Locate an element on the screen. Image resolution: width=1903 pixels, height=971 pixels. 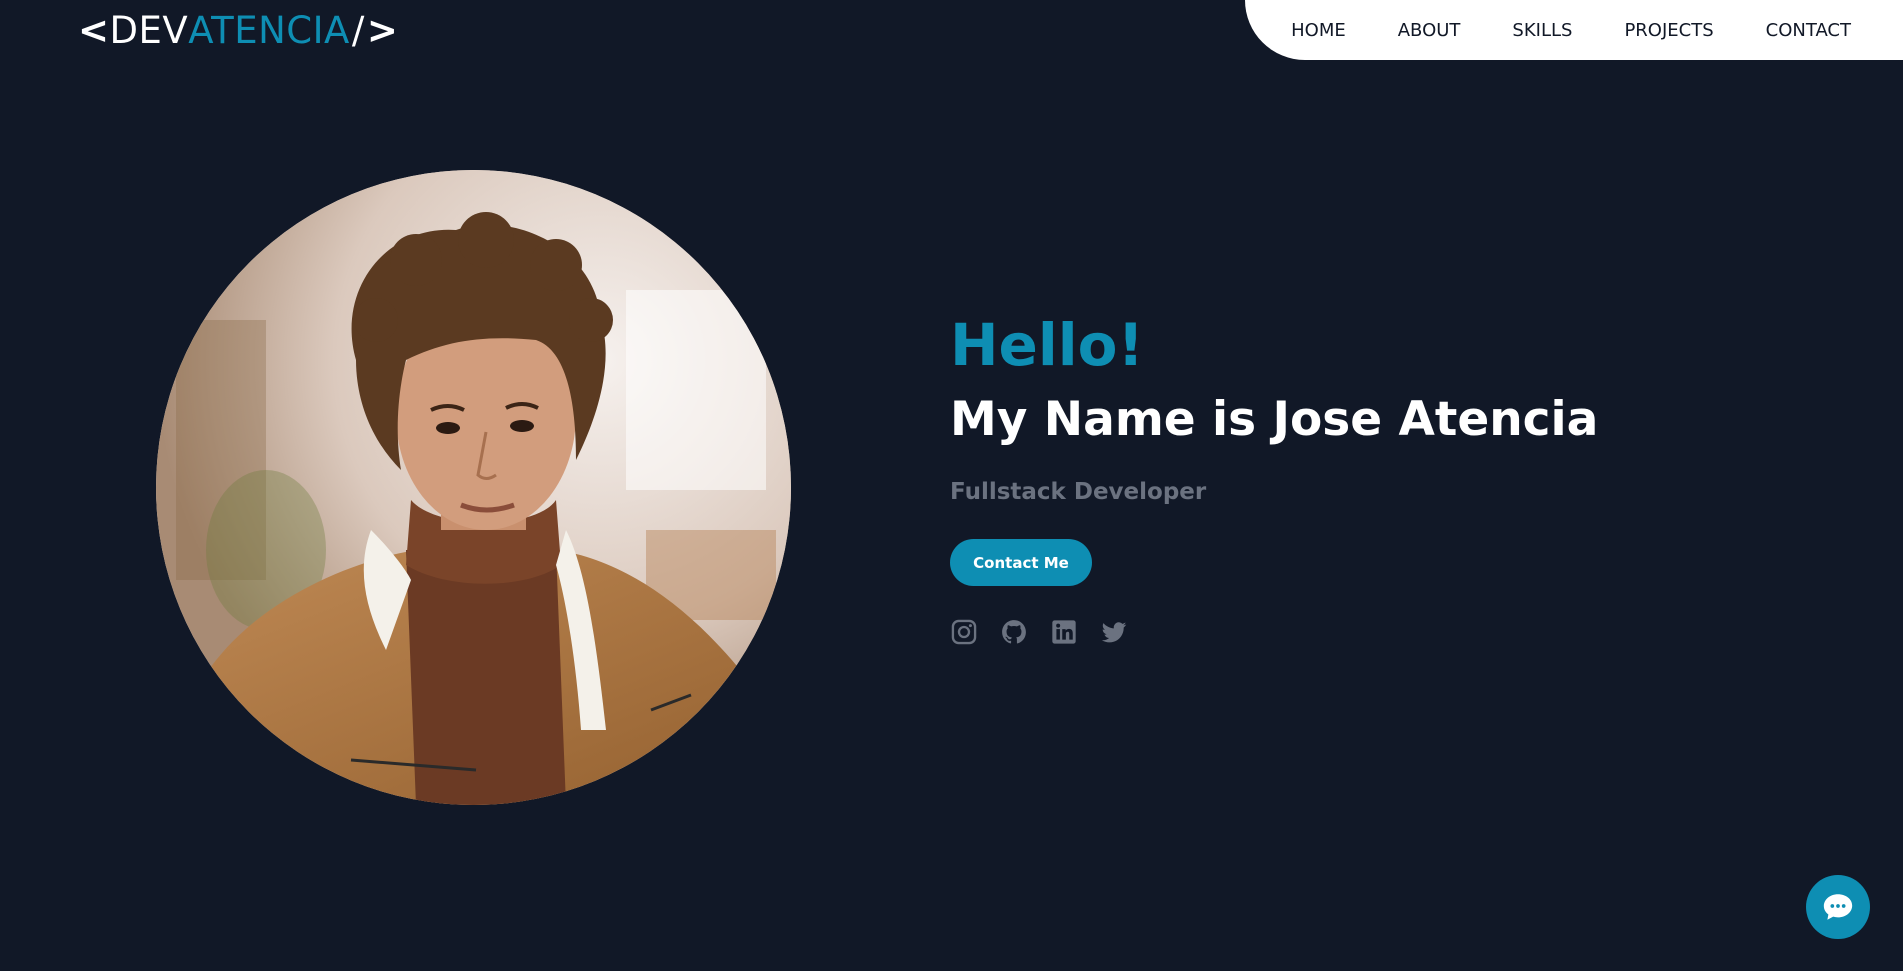
twitter-icon is located at coordinates (1114, 632).